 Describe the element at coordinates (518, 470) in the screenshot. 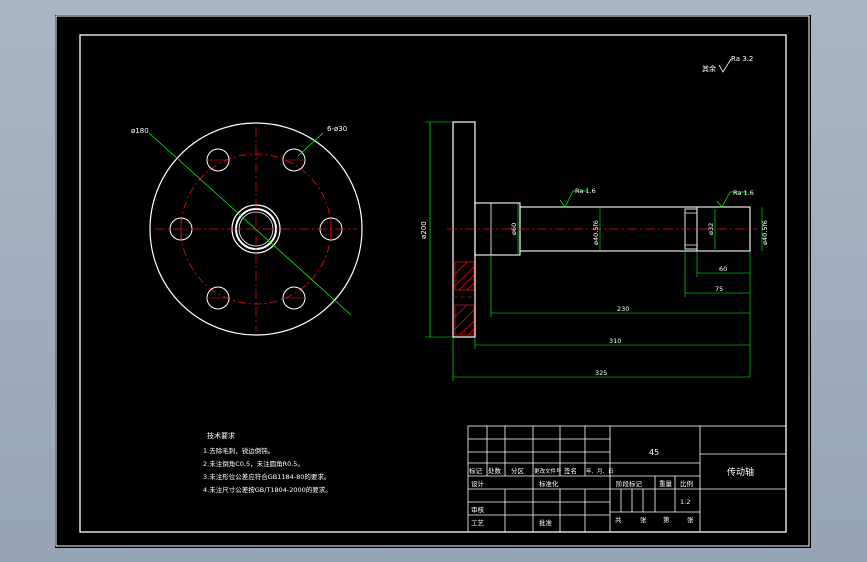

I see `svg-text: 分区` at that location.